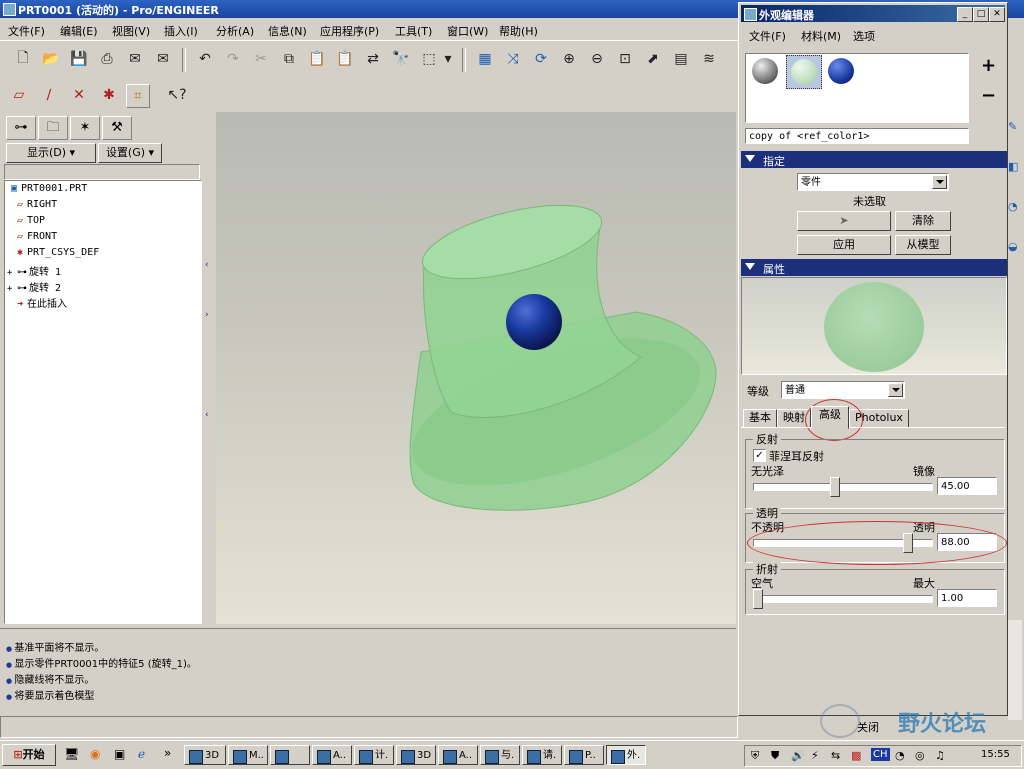  Describe the element at coordinates (163, 59) in the screenshot. I see `email-link-icon: ✉` at that location.